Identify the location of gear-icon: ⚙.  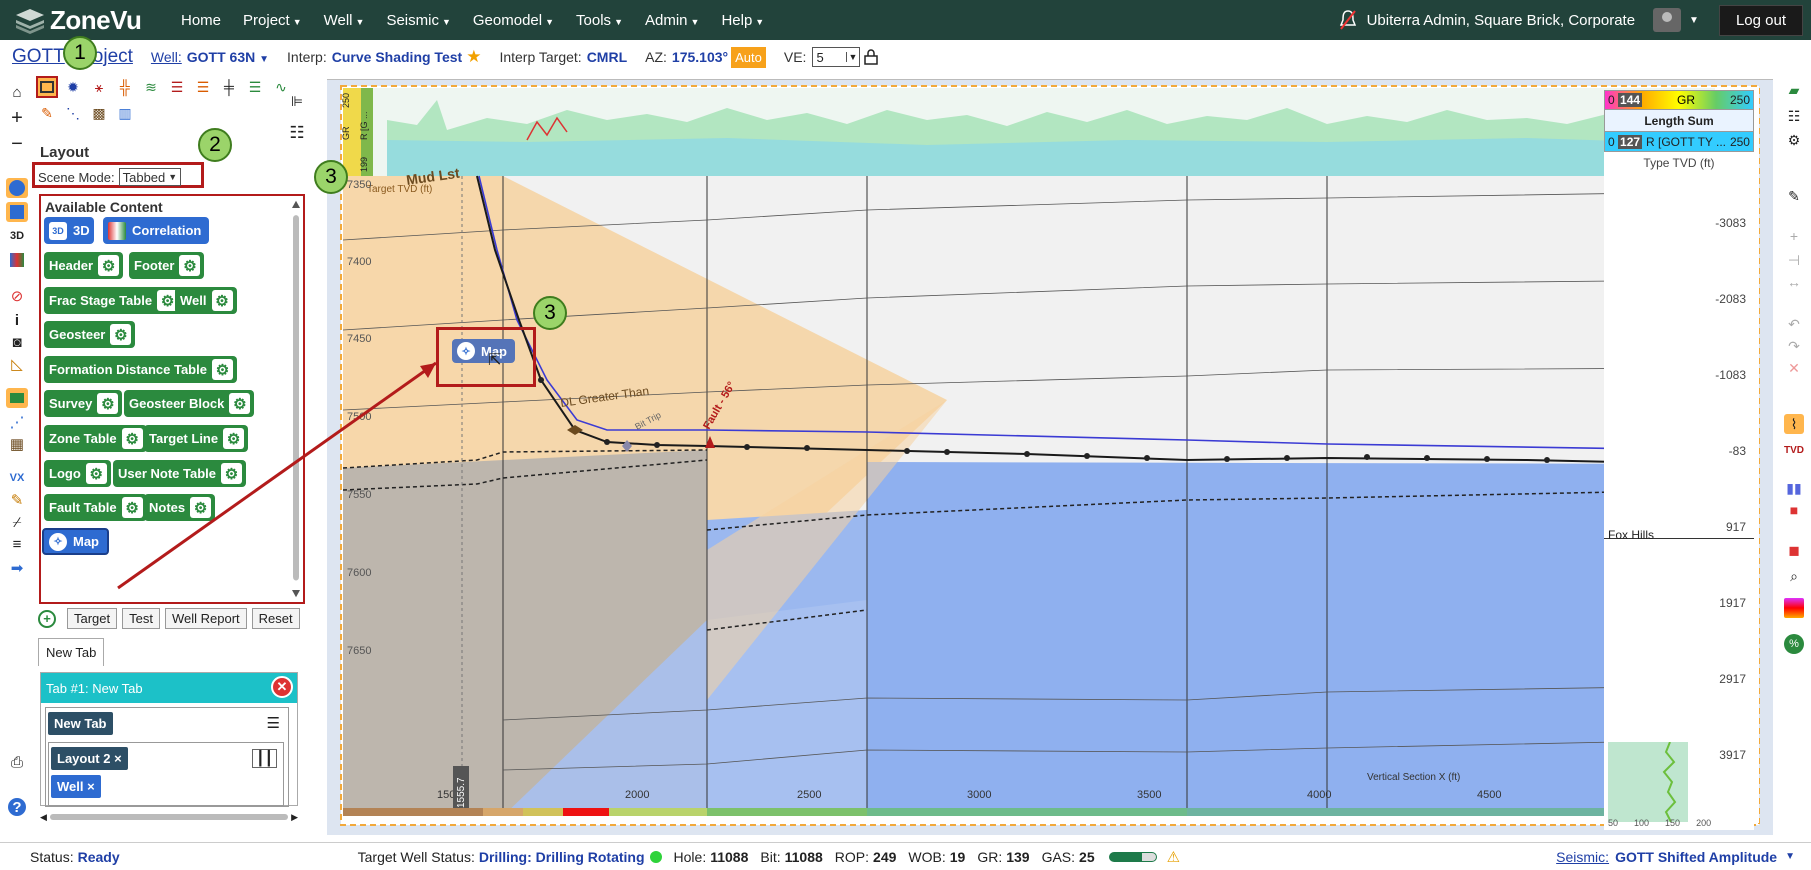
(1794, 140).